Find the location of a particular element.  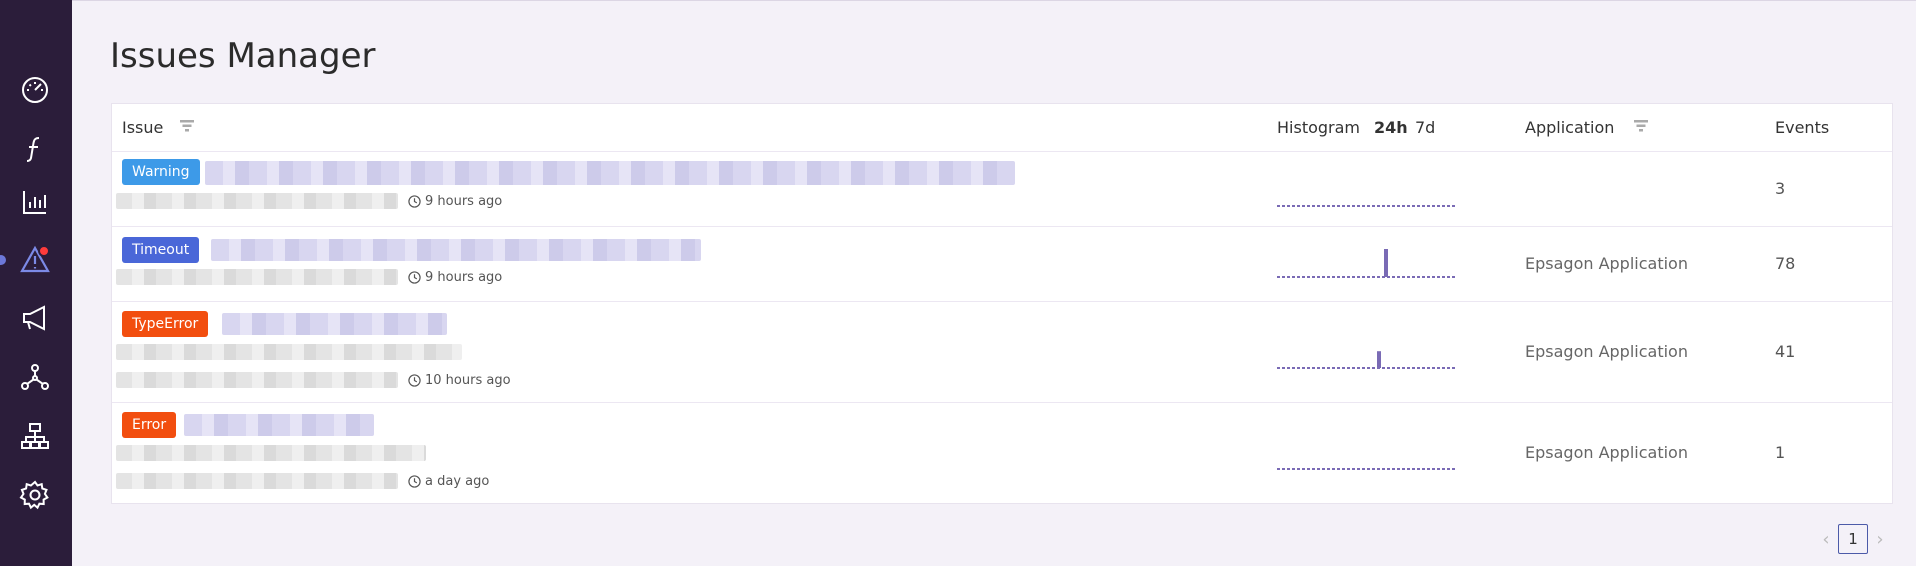

dashboard-gauge-icon is located at coordinates (35, 90).